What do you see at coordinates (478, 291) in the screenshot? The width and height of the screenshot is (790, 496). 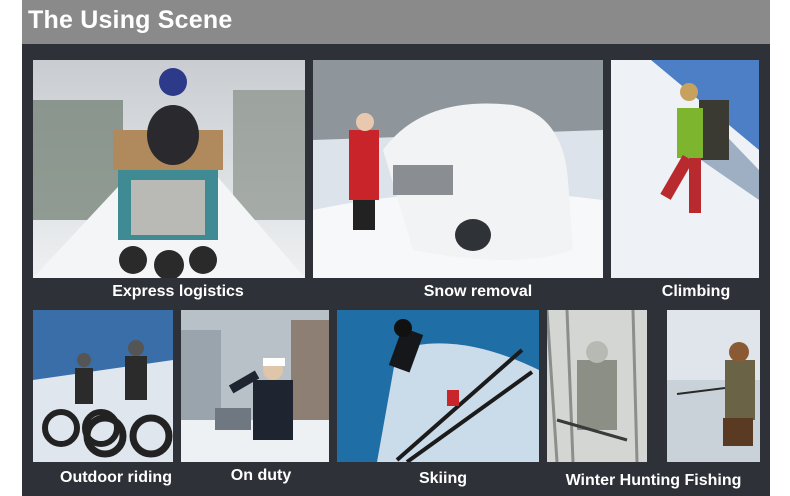 I see `caption-snow-removal: Snow removal` at bounding box center [478, 291].